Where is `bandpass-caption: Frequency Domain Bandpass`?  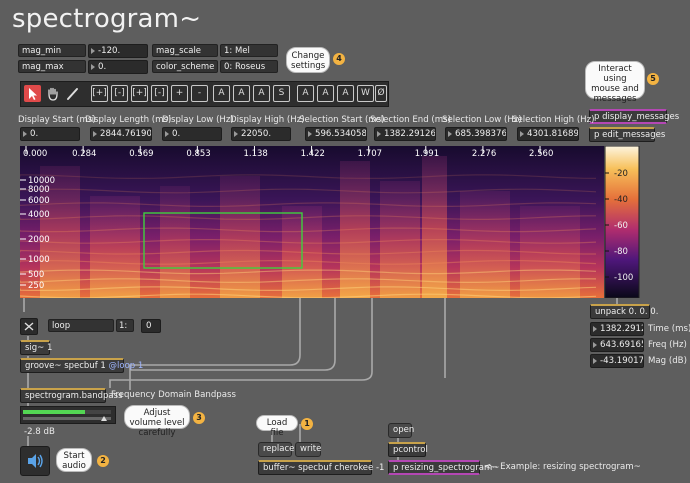
bandpass-caption: Frequency Domain Bandpass is located at coordinates (173, 395).